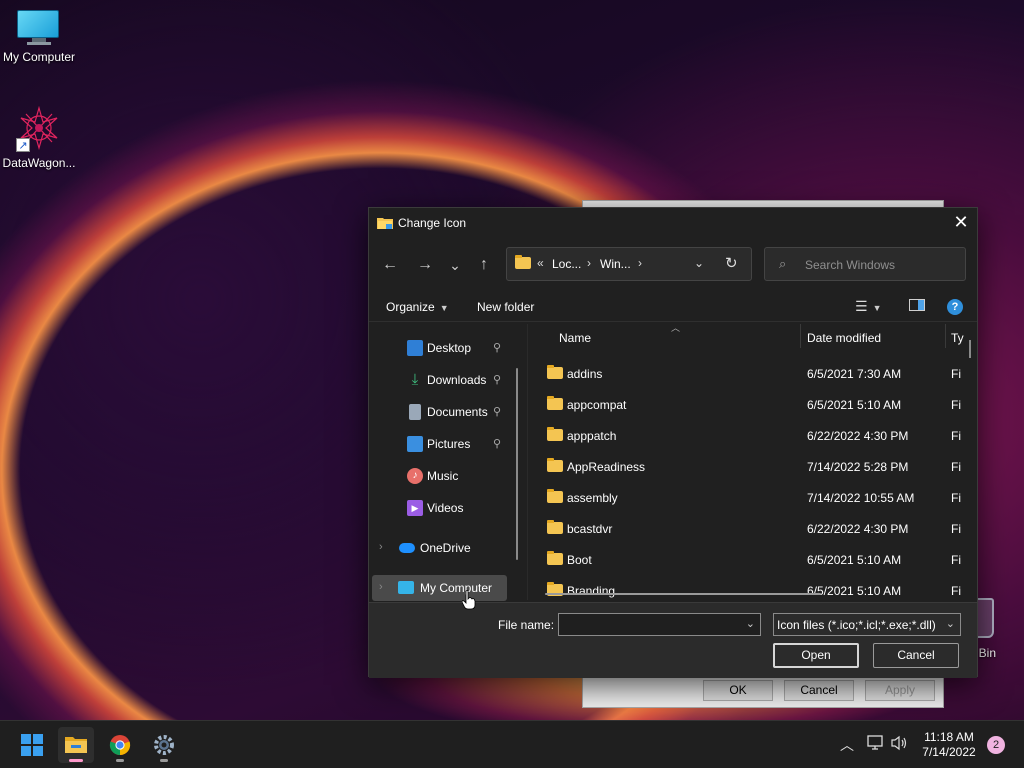 Image resolution: width=1024 pixels, height=768 pixels. Describe the element at coordinates (844, 338) in the screenshot. I see `column-date-modified: Date modified` at that location.